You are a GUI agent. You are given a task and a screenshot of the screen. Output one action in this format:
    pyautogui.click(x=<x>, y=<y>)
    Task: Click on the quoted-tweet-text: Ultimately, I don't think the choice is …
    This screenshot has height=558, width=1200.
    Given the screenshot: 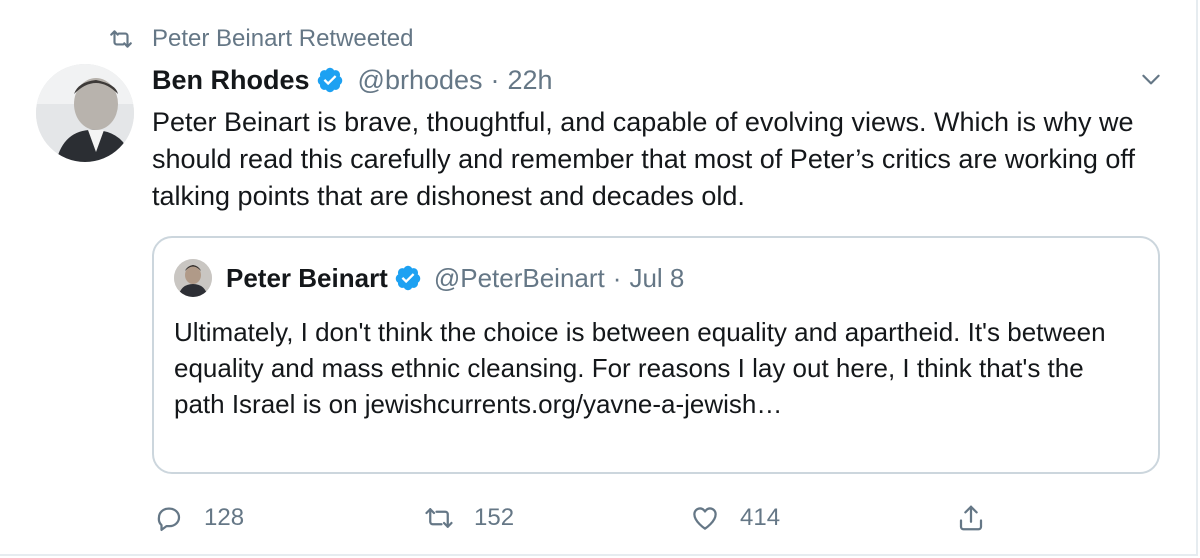 What is the action you would take?
    pyautogui.click(x=640, y=368)
    